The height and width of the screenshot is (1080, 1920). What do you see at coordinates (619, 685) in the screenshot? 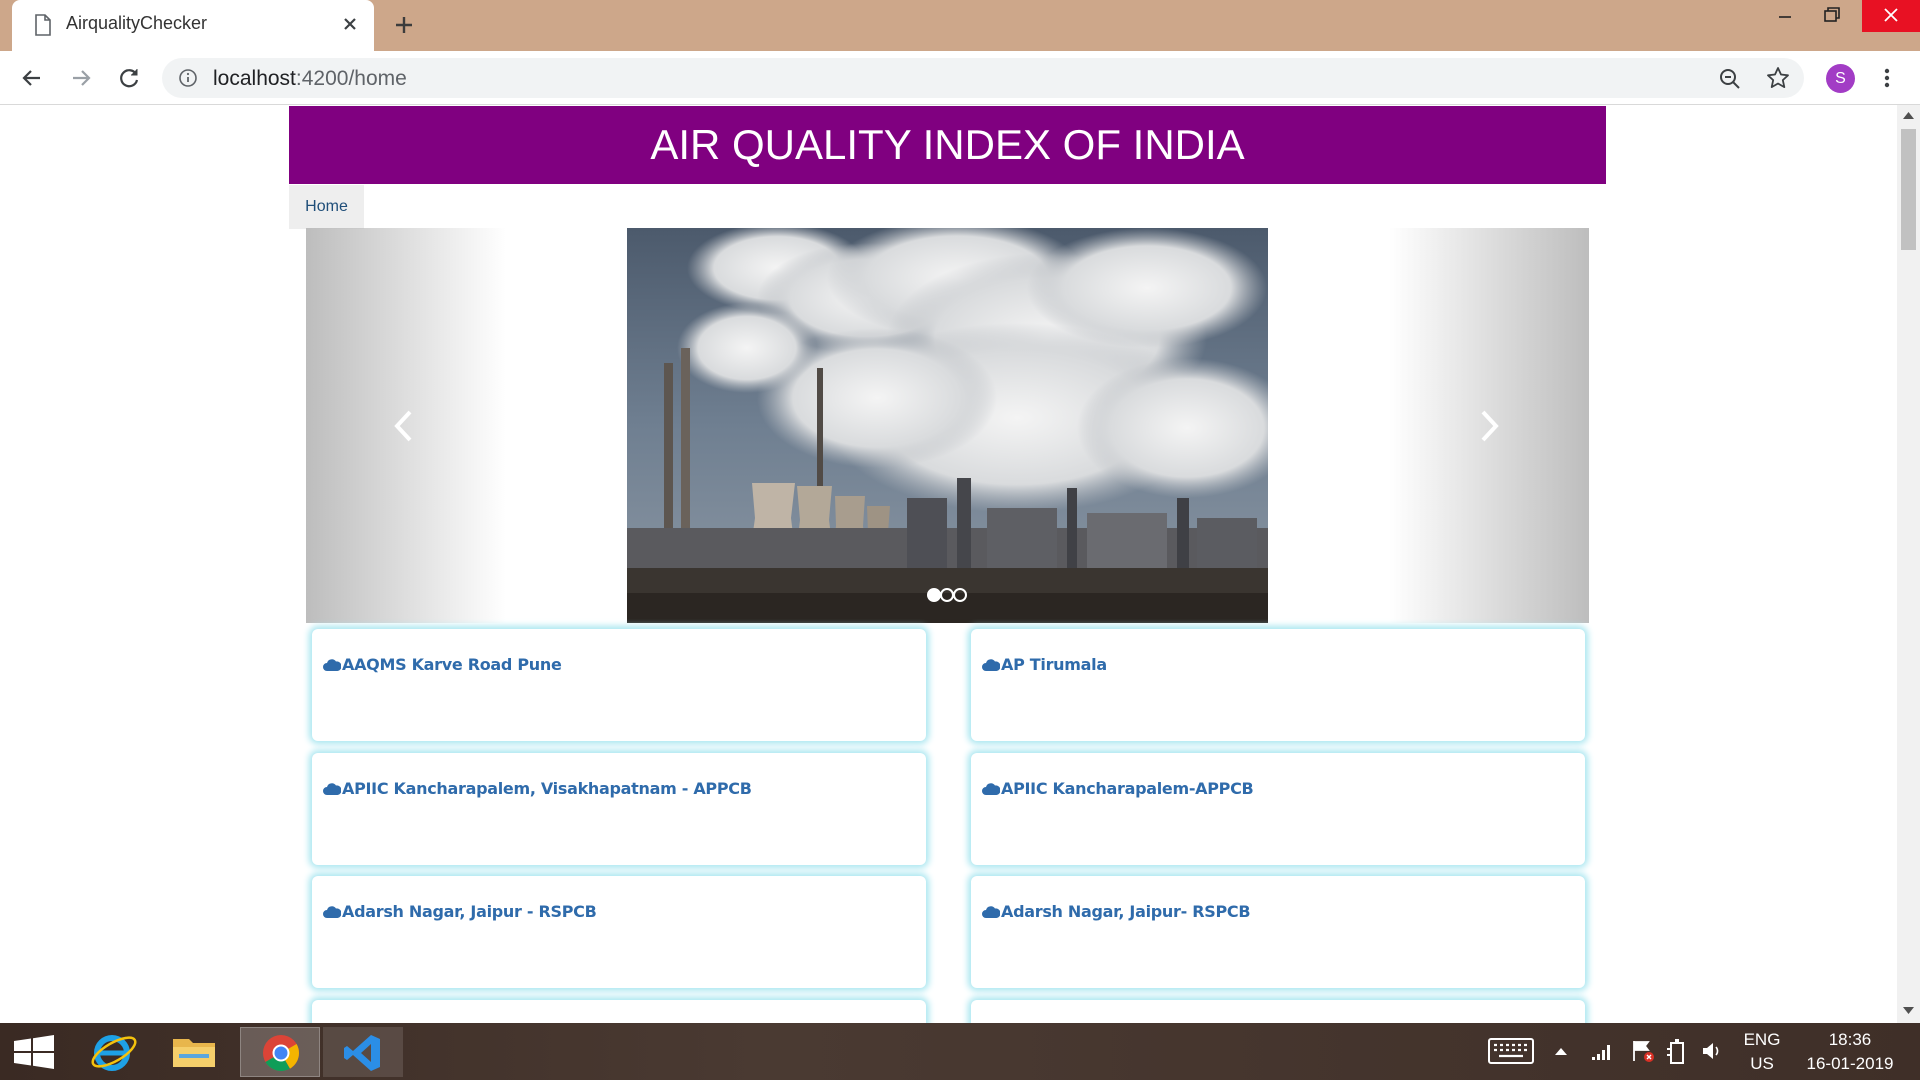
I see `station-card: AAQMS Karve Road Pune` at bounding box center [619, 685].